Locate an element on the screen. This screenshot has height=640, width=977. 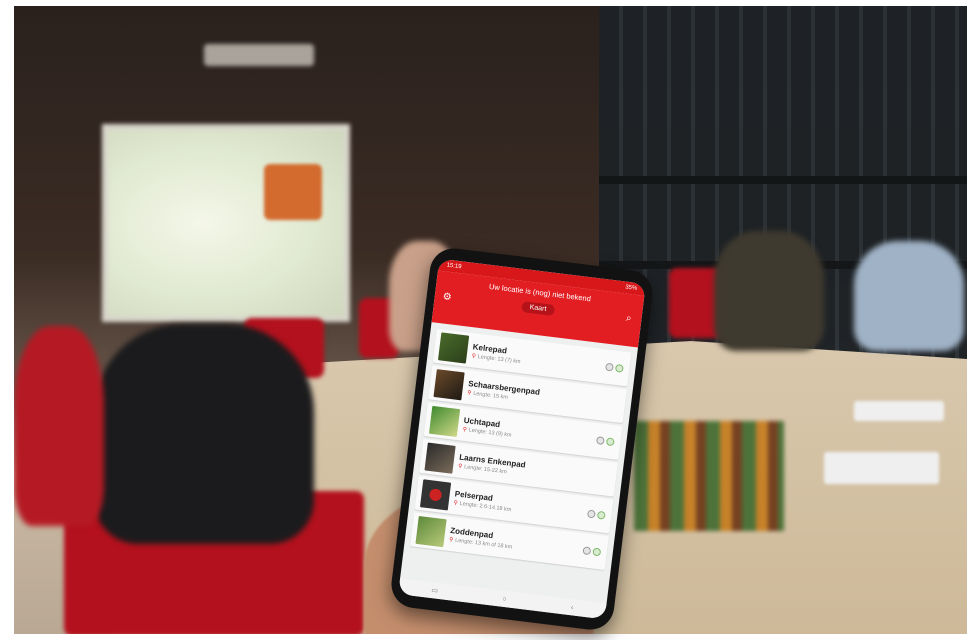
gear-icon: ⚙ is located at coordinates (447, 297).